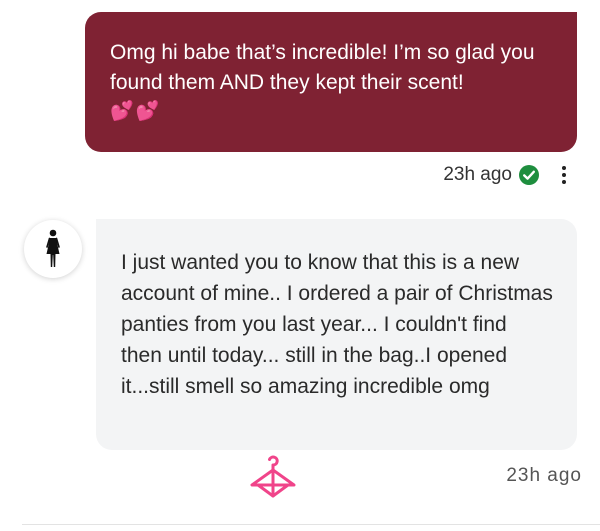 The image size is (600, 531). I want to click on check-circle-icon, so click(529, 175).